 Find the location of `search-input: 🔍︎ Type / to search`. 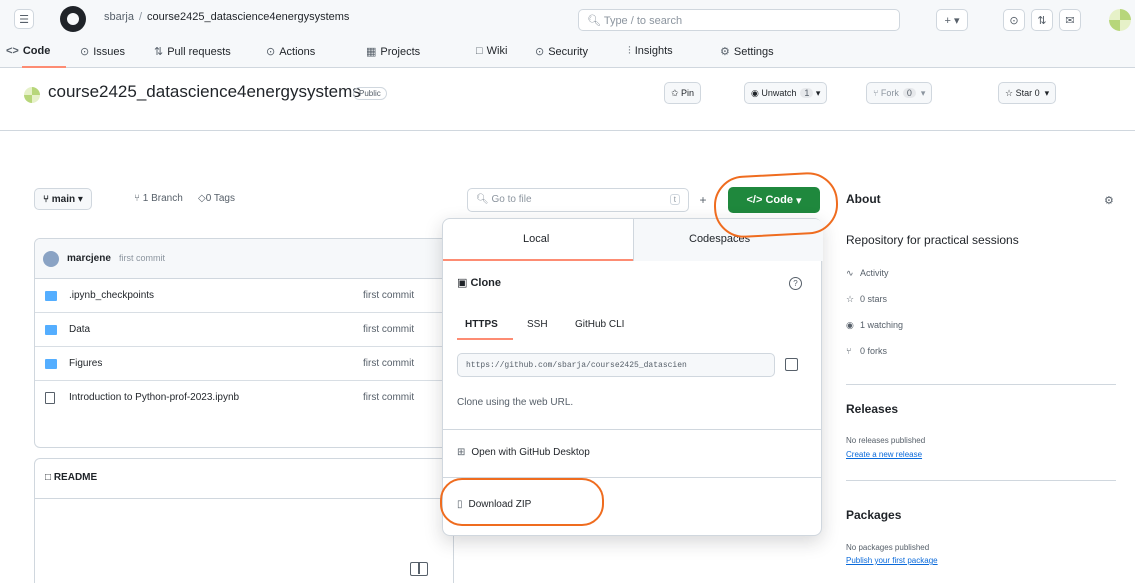

search-input: 🔍︎ Type / to search is located at coordinates (739, 20).